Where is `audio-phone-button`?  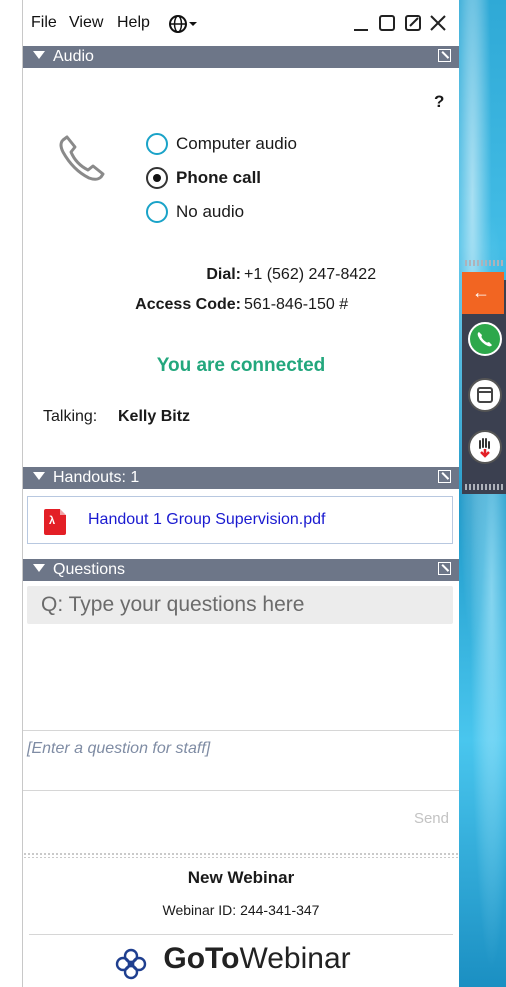
audio-phone-button is located at coordinates (485, 339).